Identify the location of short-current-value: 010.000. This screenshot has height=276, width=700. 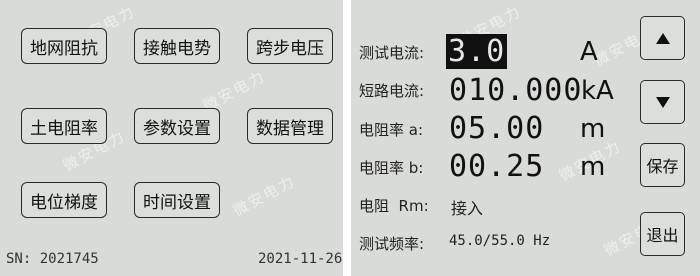
(515, 91).